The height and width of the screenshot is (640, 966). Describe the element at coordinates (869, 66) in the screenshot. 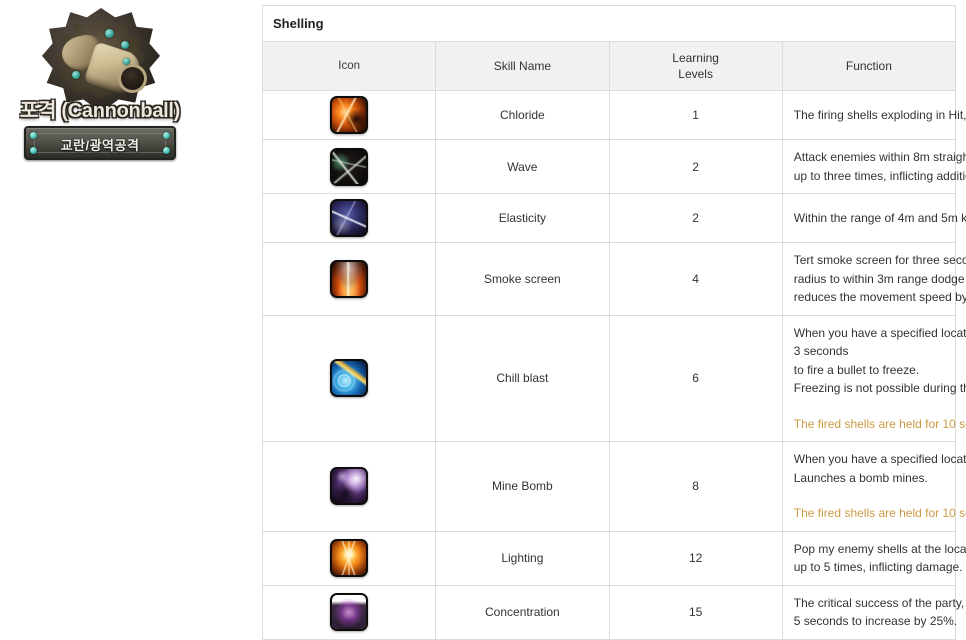

I see `column-header-function: Function` at that location.